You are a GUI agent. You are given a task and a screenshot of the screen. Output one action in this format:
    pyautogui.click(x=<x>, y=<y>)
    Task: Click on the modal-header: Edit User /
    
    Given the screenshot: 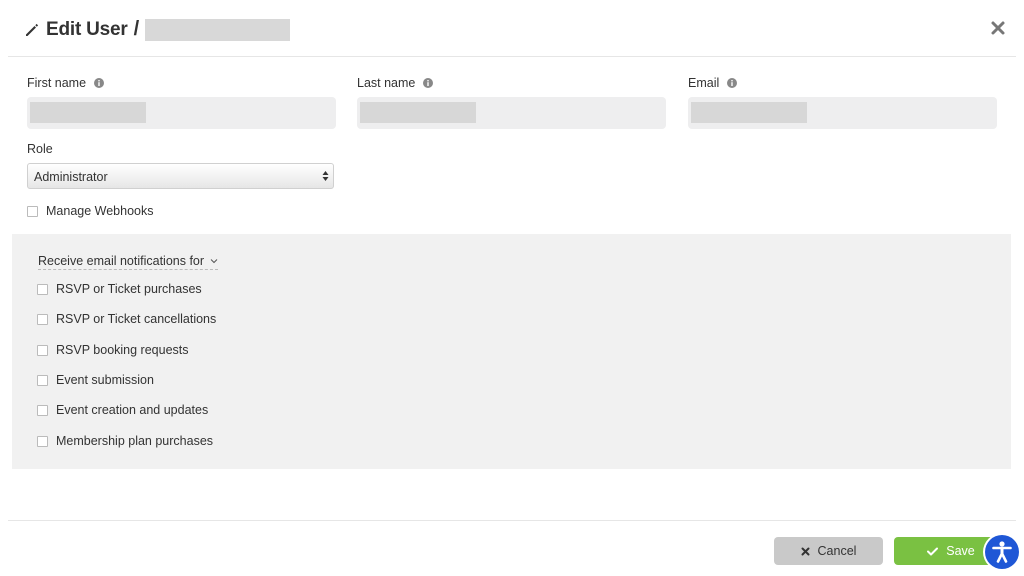 What is the action you would take?
    pyautogui.click(x=512, y=28)
    